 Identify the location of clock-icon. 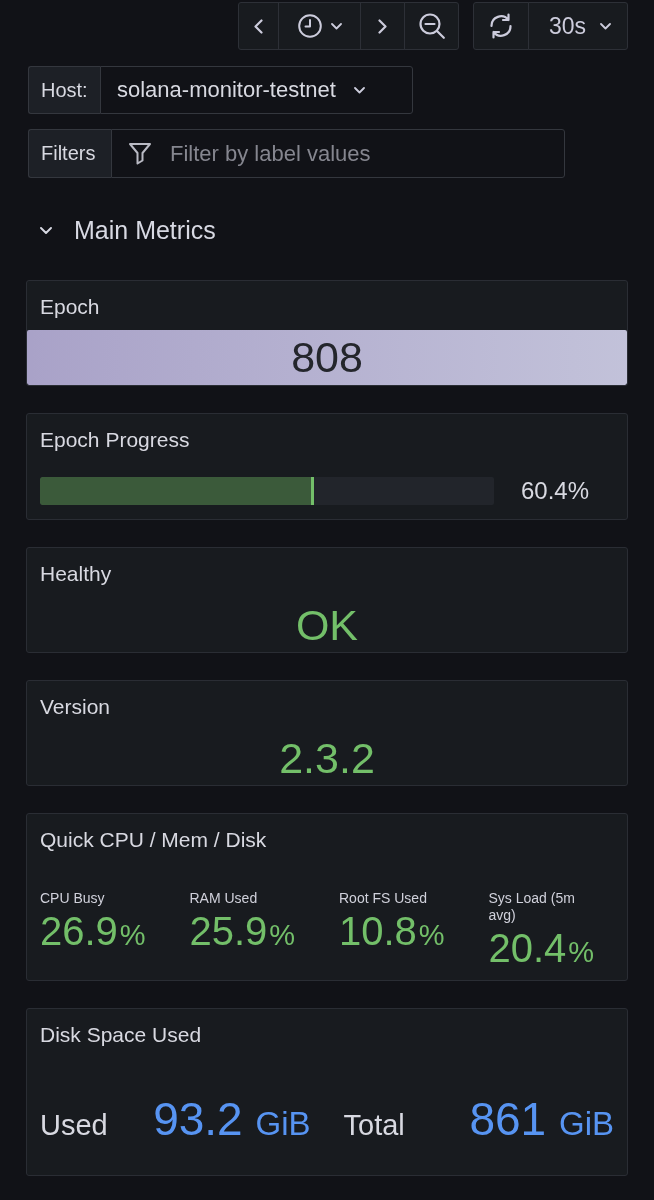
(309, 26).